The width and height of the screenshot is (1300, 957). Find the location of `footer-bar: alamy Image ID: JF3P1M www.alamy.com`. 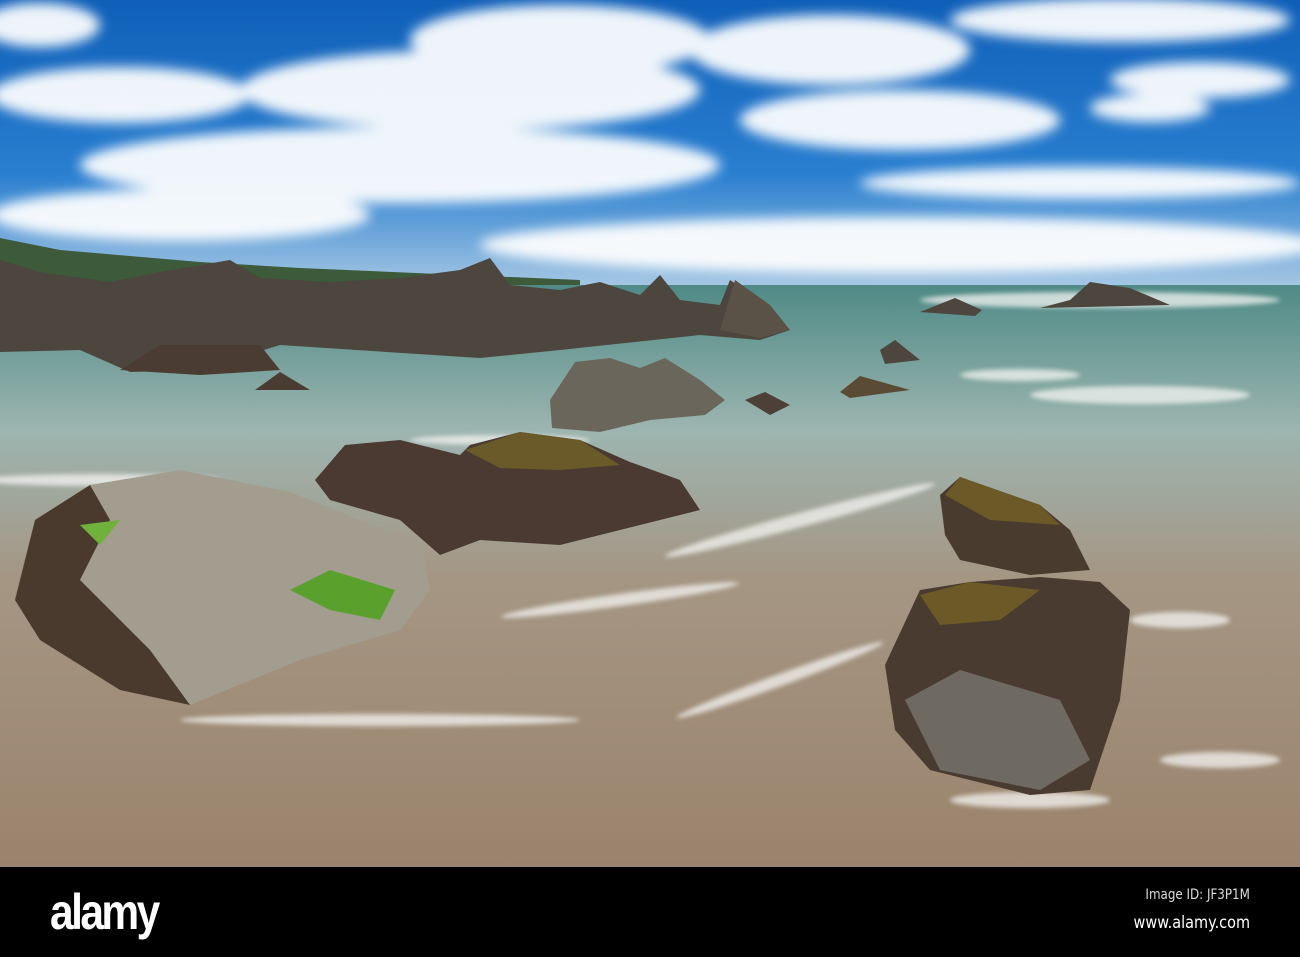

footer-bar: alamy Image ID: JF3P1M www.alamy.com is located at coordinates (650, 912).